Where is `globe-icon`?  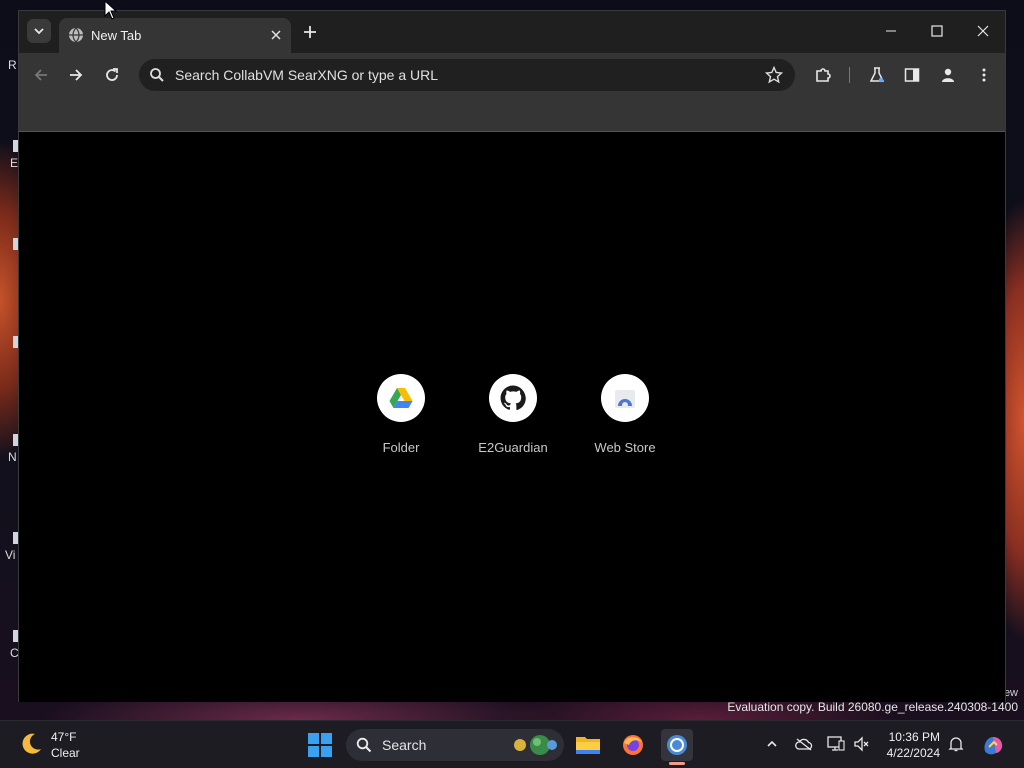
globe-icon is located at coordinates (76, 35).